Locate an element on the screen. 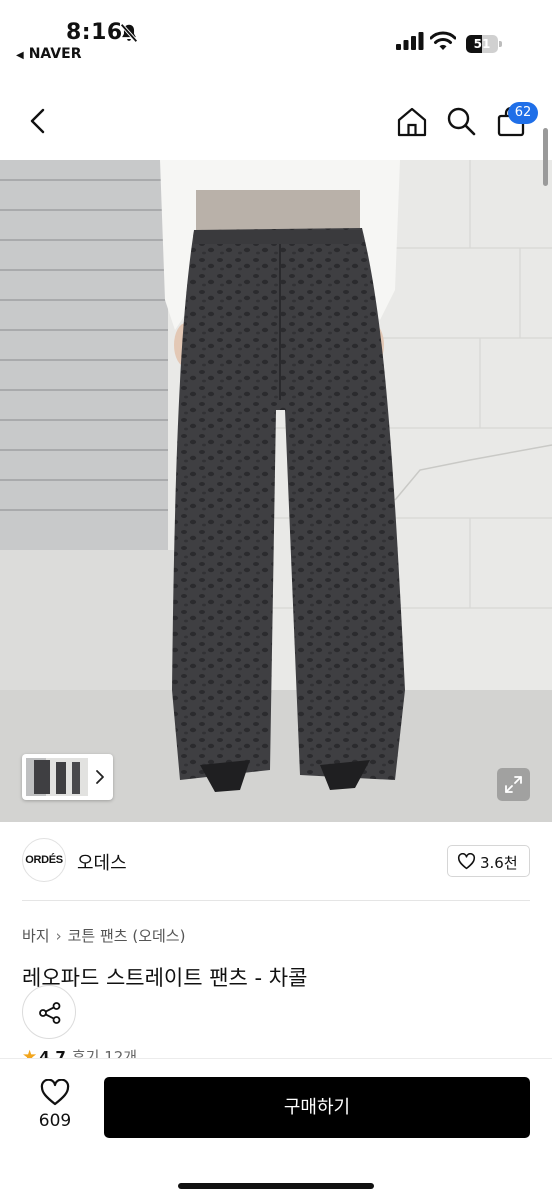 The width and height of the screenshot is (552, 1200). status-time: 8:16 is located at coordinates (94, 32).